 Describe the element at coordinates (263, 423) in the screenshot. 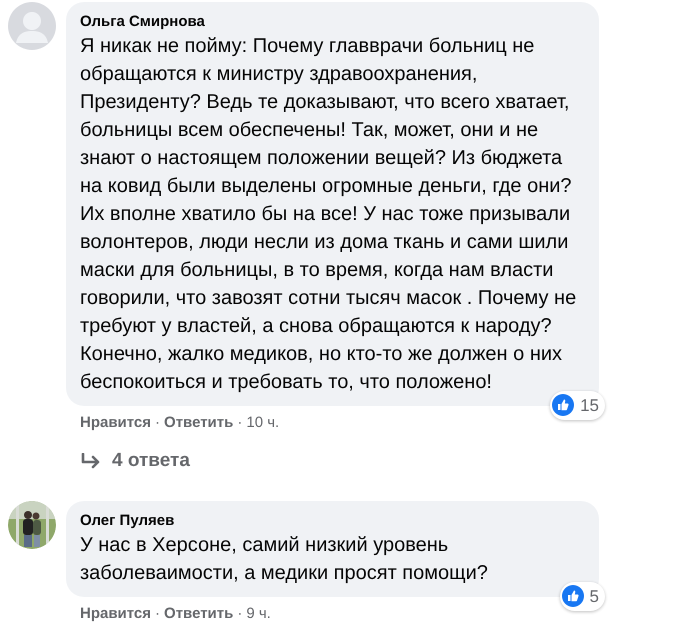

I see `comment-time: 10 ч.` at that location.